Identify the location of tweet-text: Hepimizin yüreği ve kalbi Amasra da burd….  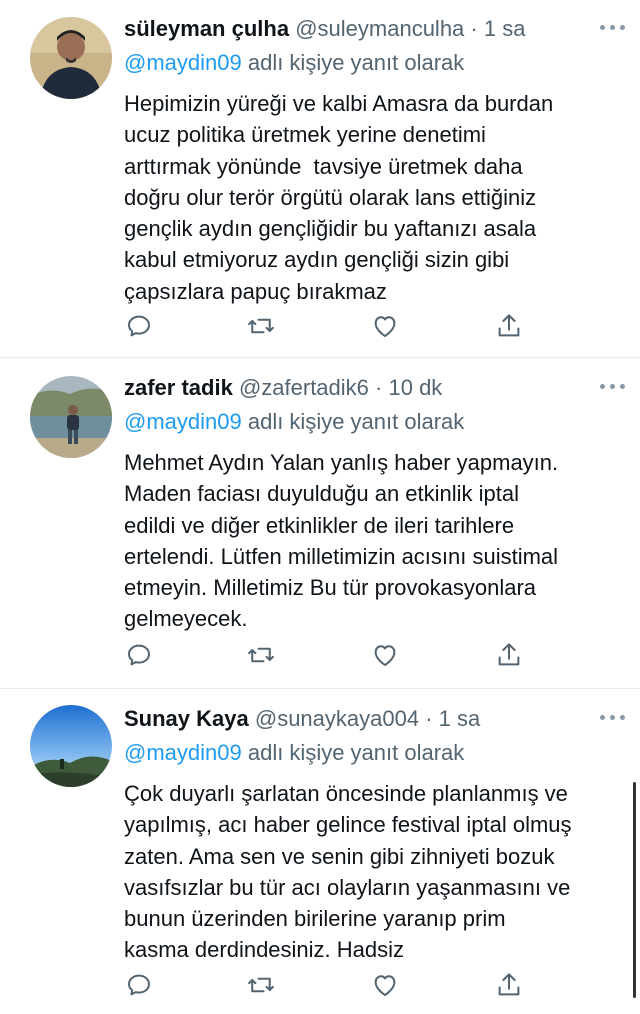
(339, 197).